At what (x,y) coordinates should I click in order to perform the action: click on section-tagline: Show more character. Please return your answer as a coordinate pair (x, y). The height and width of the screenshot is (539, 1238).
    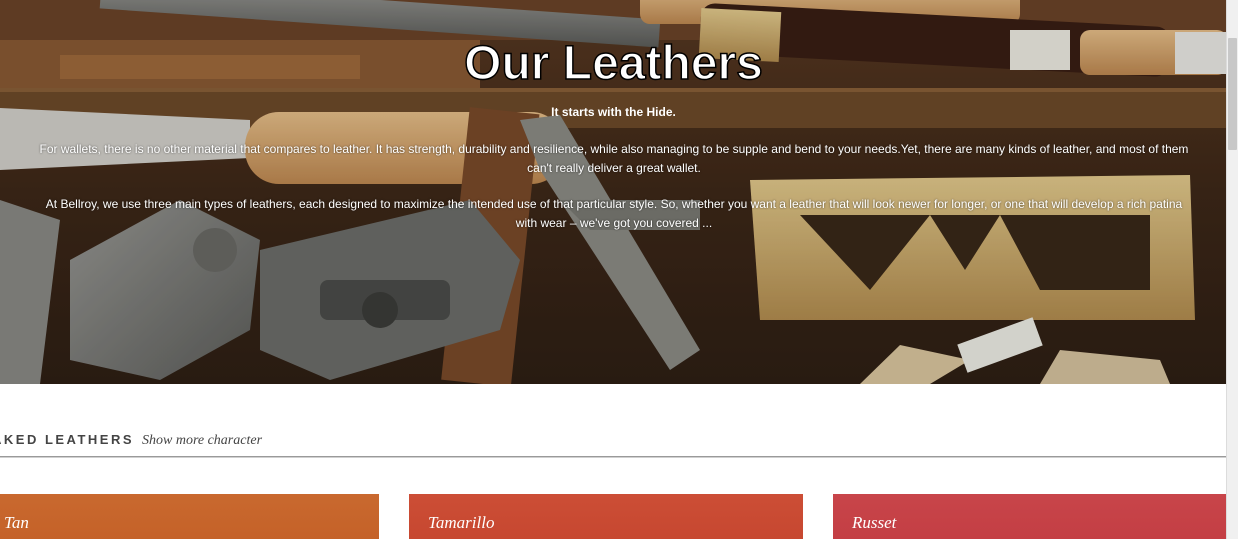
    Looking at the image, I should click on (202, 440).